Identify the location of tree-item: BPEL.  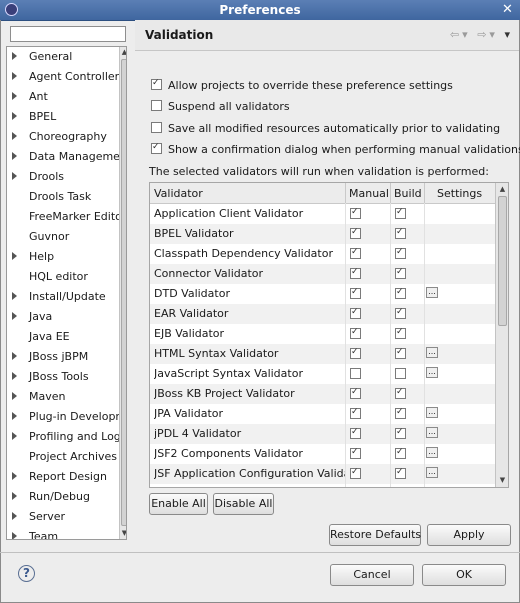
(63, 117).